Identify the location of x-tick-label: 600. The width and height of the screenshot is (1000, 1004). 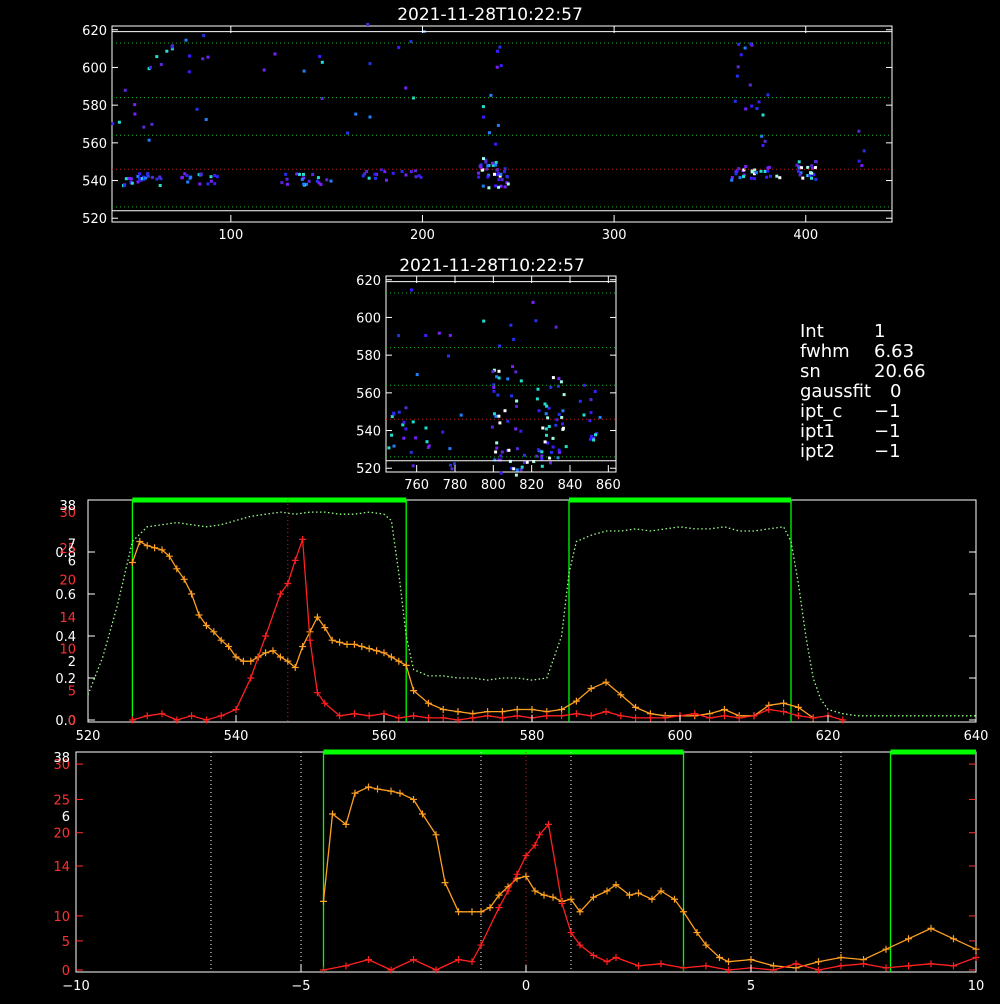
(680, 736).